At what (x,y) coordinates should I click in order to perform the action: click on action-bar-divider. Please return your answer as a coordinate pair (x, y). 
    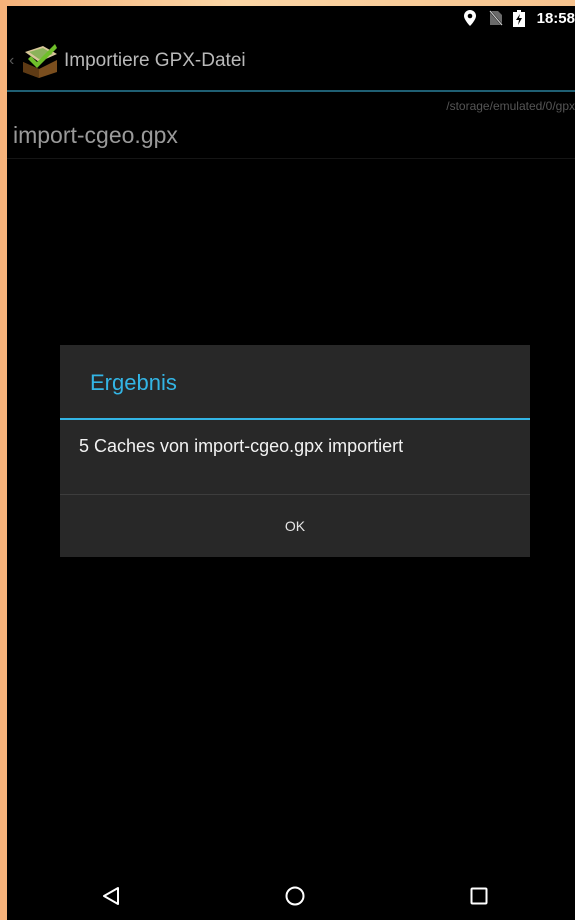
    Looking at the image, I should click on (291, 91).